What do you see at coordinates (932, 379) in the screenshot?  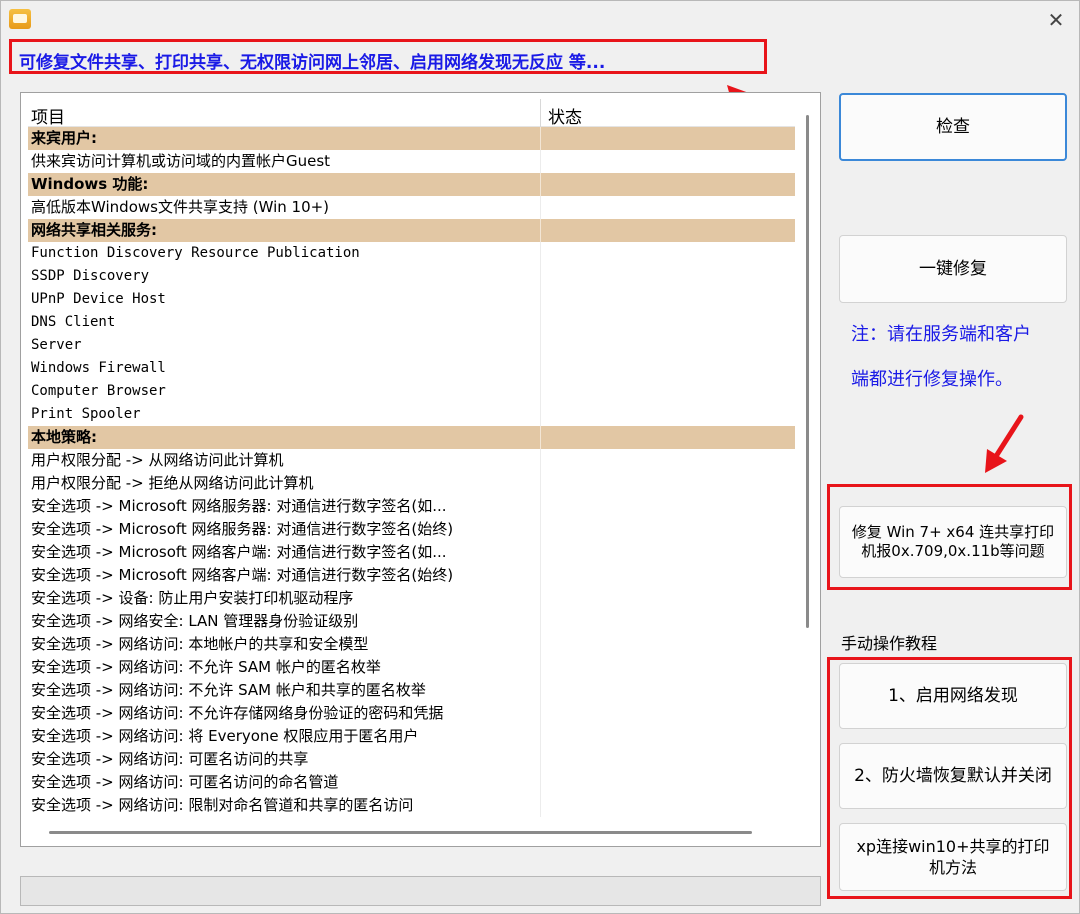 I see `note-line-2: 端都进行修复操作。` at bounding box center [932, 379].